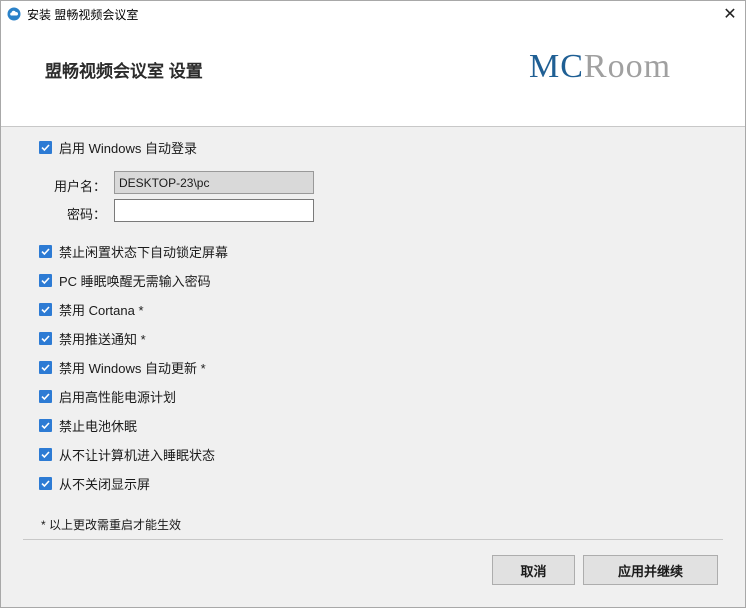 Image resolution: width=746 pixels, height=608 pixels. I want to click on apply-continue-button: 应用并继续, so click(650, 570).